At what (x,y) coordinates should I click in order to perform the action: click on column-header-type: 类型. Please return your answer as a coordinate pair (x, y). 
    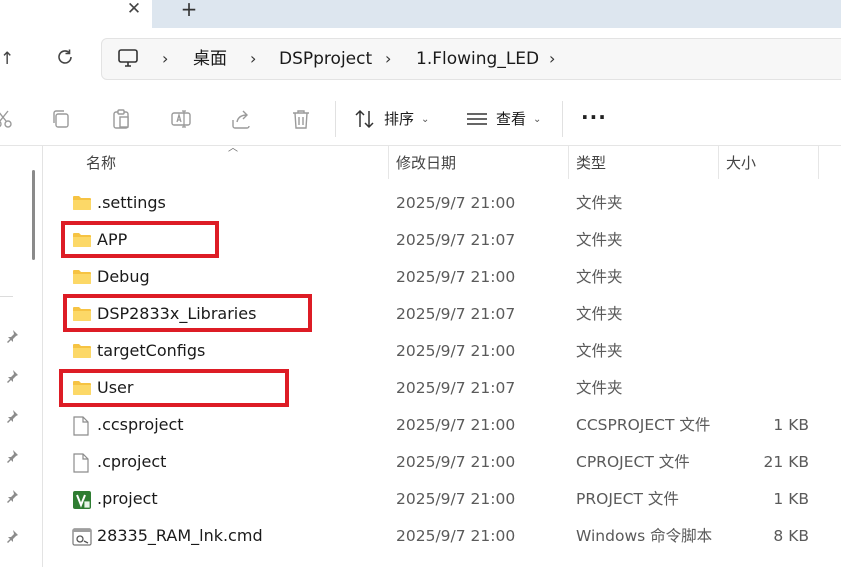
    Looking at the image, I should click on (591, 163).